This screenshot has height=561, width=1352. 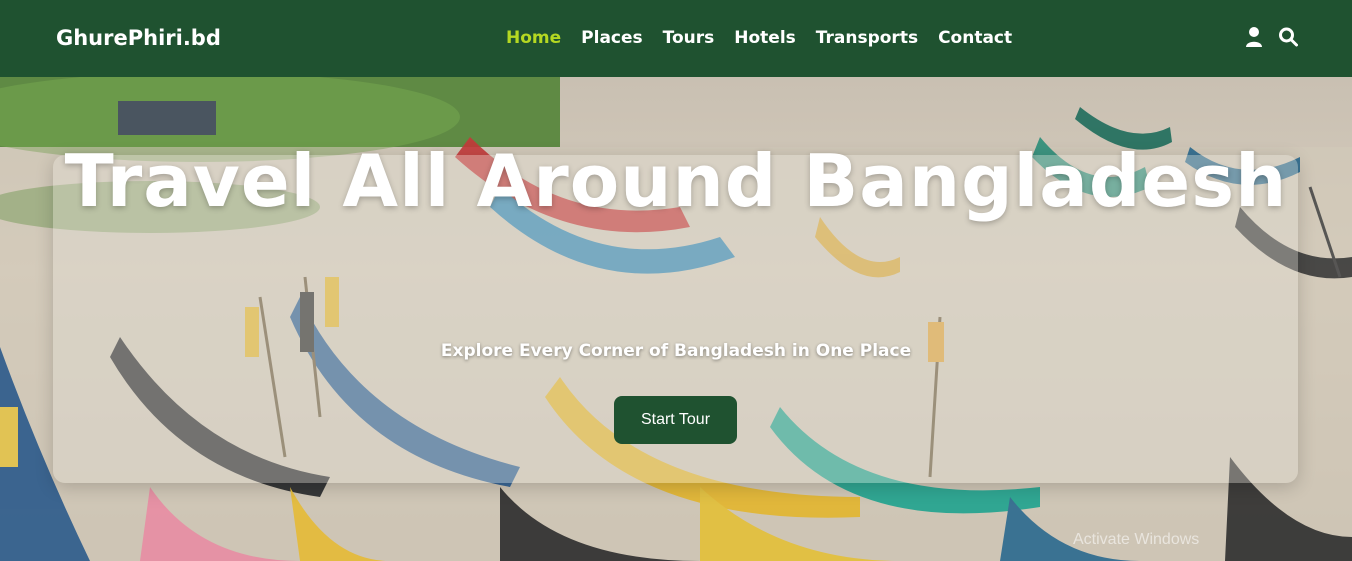 I want to click on nav-link-hotels: Hotels, so click(x=765, y=38).